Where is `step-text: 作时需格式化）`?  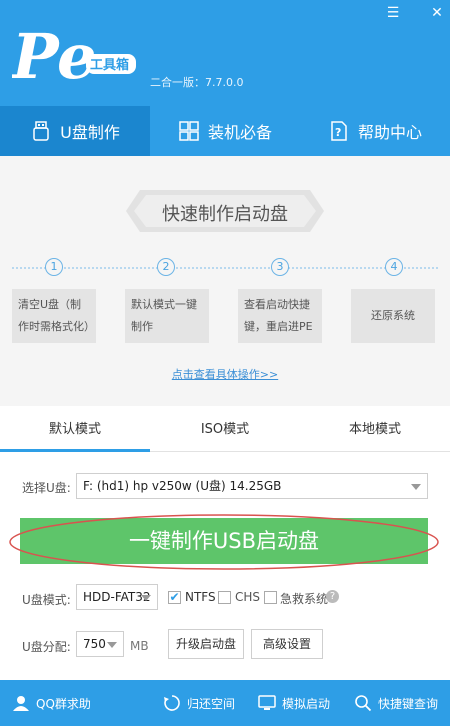 step-text: 作时需格式化） is located at coordinates (56, 326).